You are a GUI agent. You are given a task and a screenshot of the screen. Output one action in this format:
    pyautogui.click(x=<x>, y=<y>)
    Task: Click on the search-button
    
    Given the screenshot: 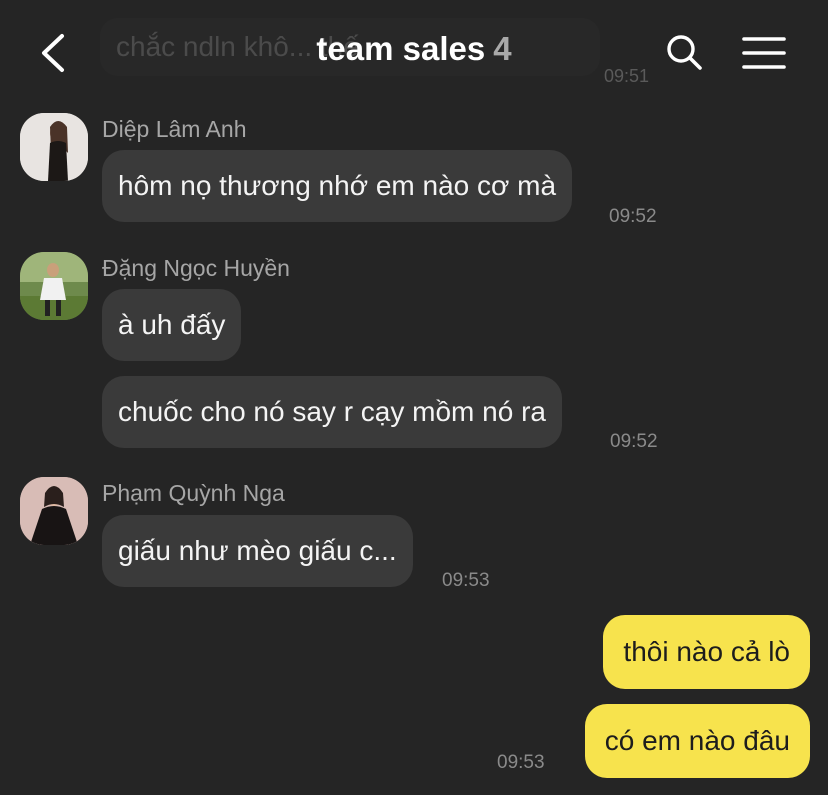 What is the action you would take?
    pyautogui.click(x=684, y=52)
    